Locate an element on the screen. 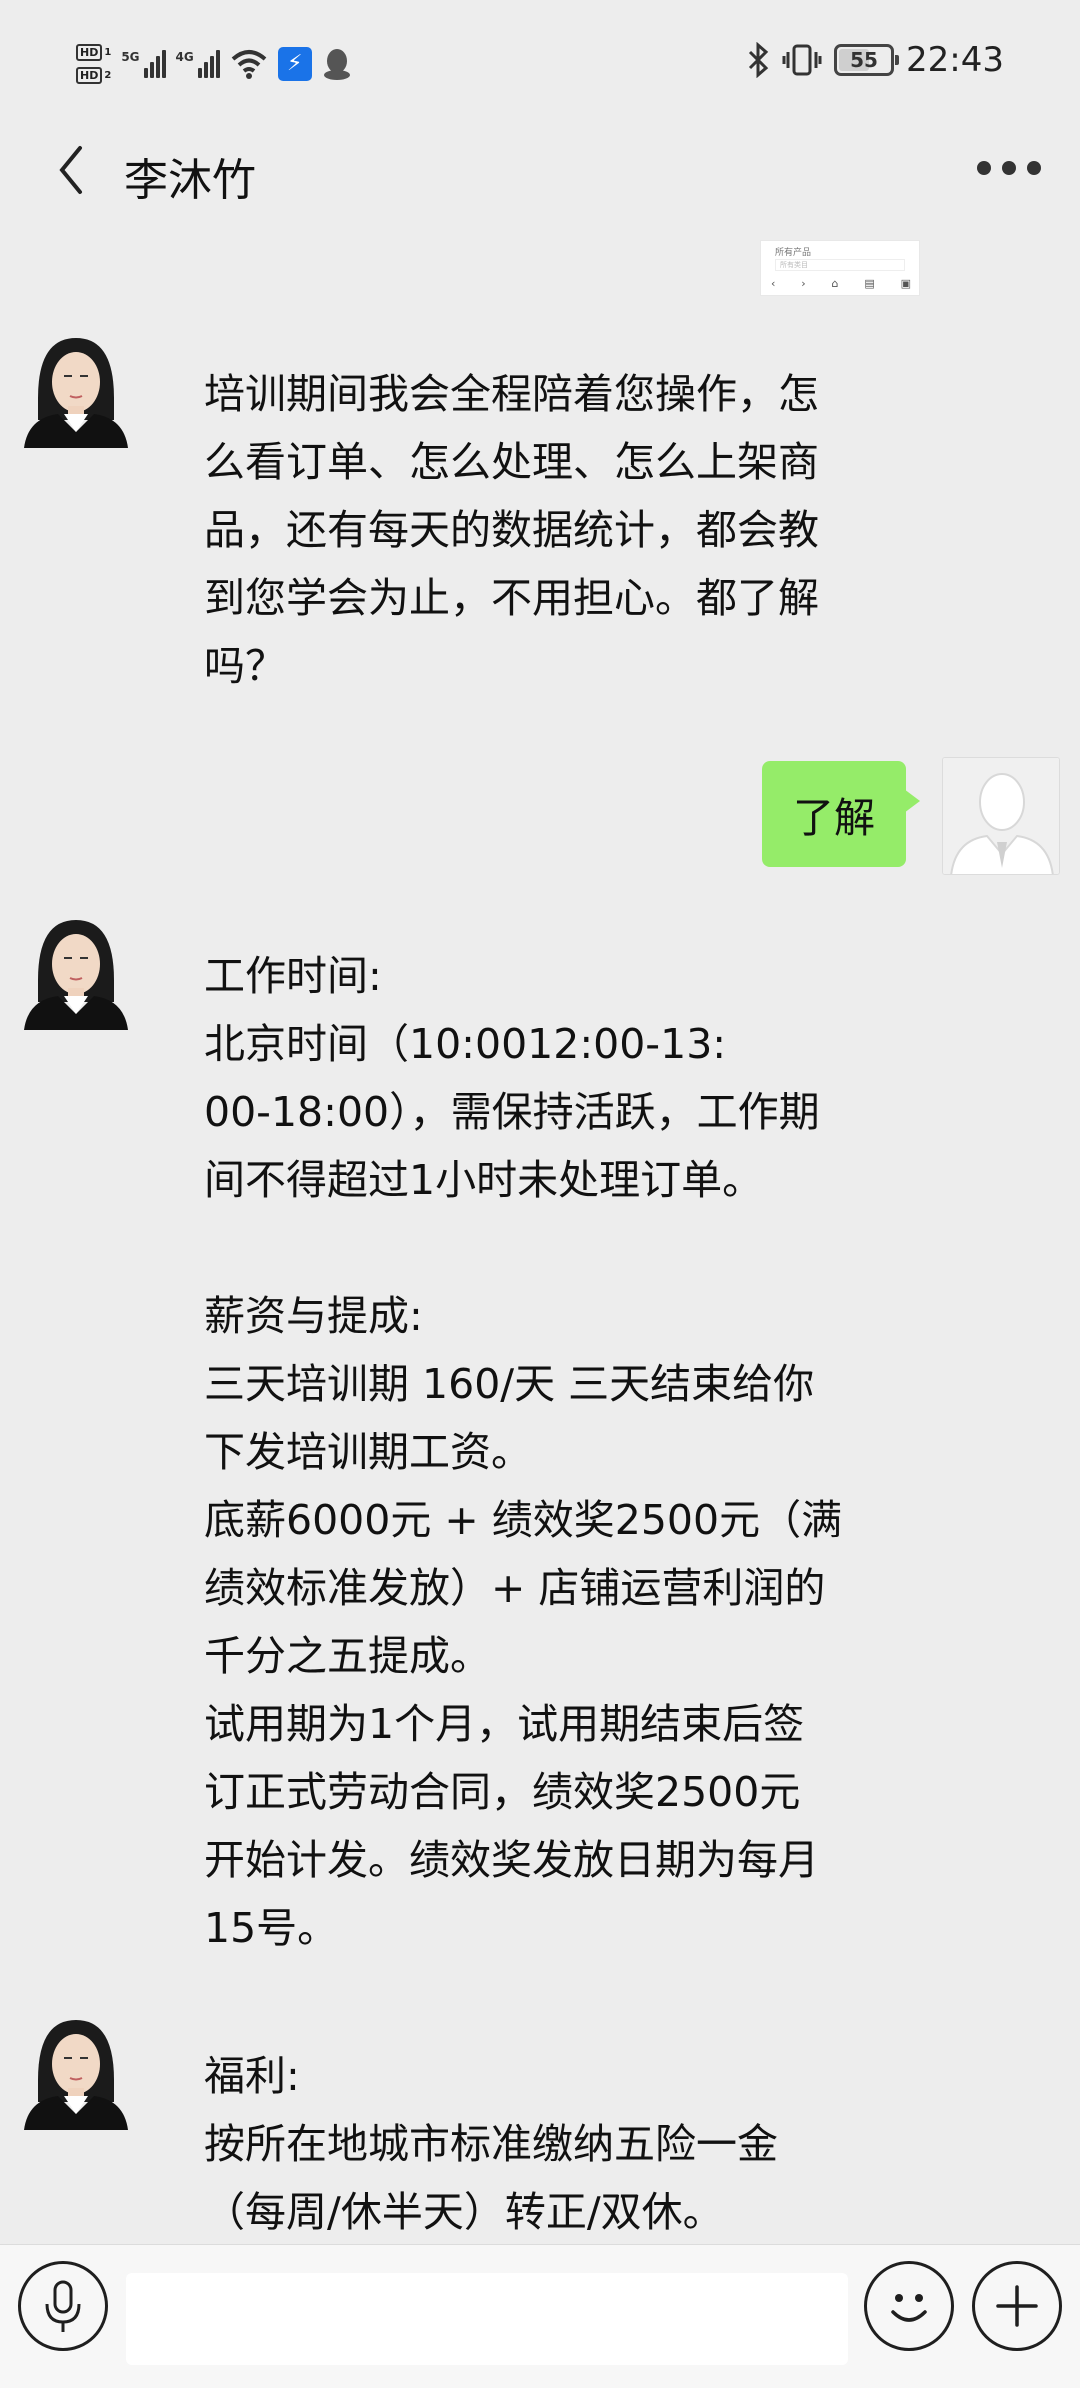 The width and height of the screenshot is (1080, 2388). microphone-icon is located at coordinates (63, 2306).